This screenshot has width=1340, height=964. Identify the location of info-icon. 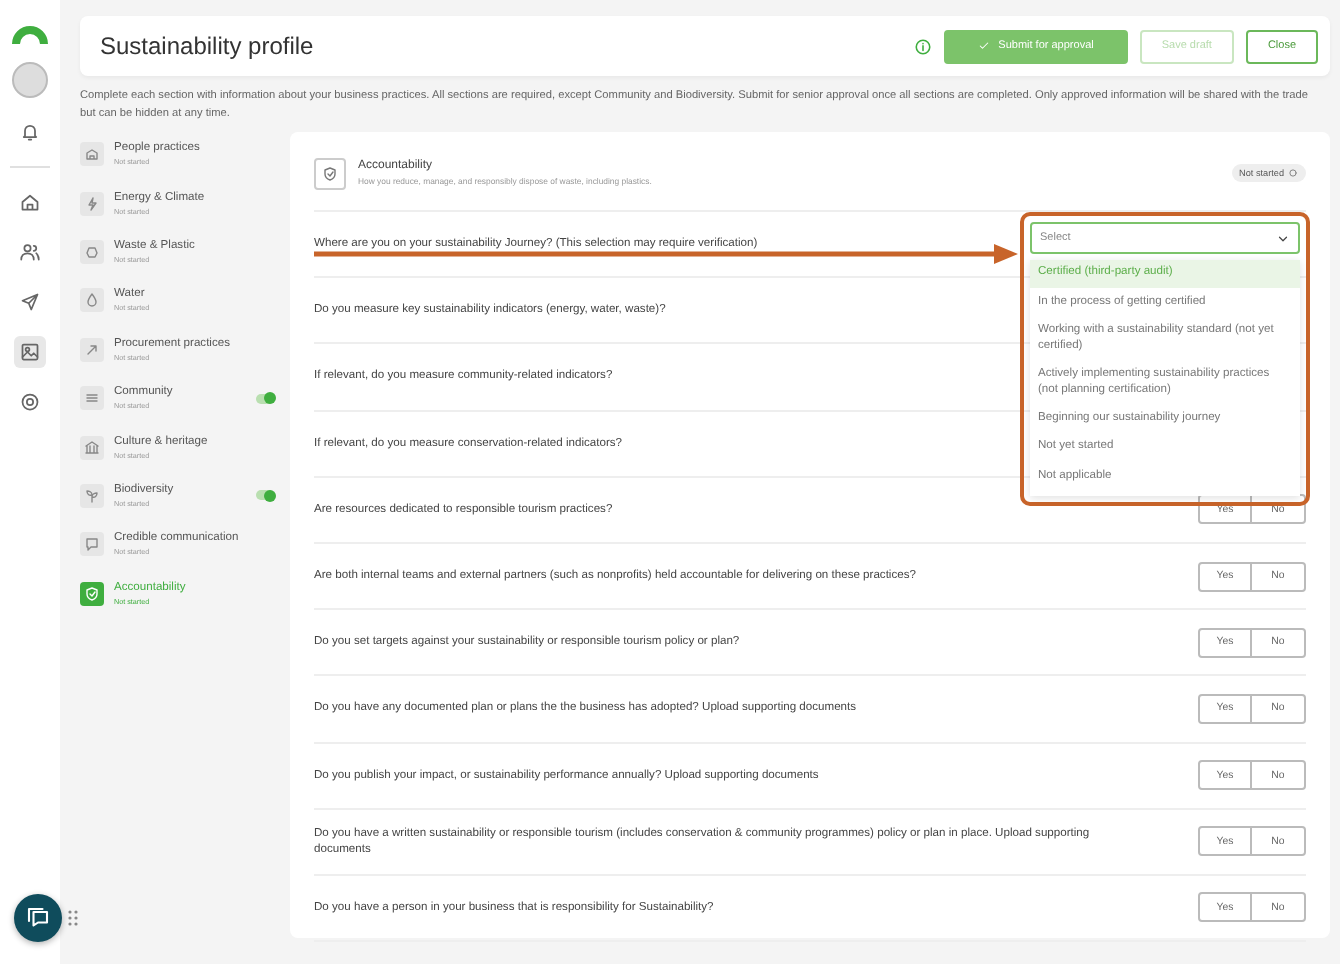
(923, 46).